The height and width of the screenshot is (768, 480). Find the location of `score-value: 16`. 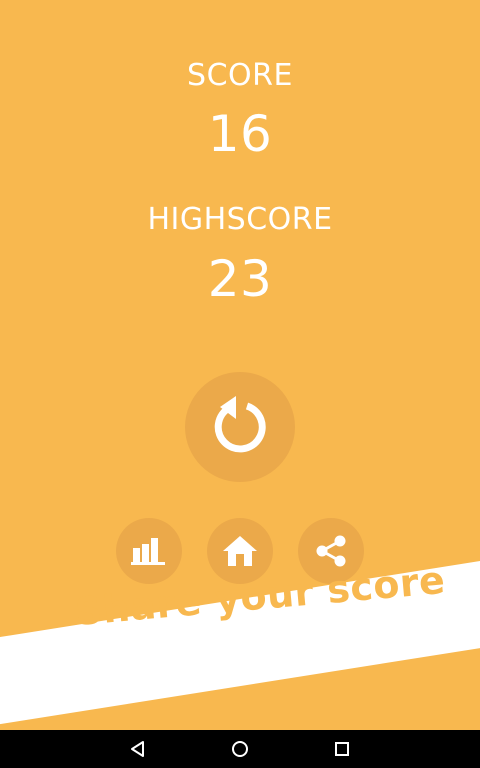

score-value: 16 is located at coordinates (240, 134).